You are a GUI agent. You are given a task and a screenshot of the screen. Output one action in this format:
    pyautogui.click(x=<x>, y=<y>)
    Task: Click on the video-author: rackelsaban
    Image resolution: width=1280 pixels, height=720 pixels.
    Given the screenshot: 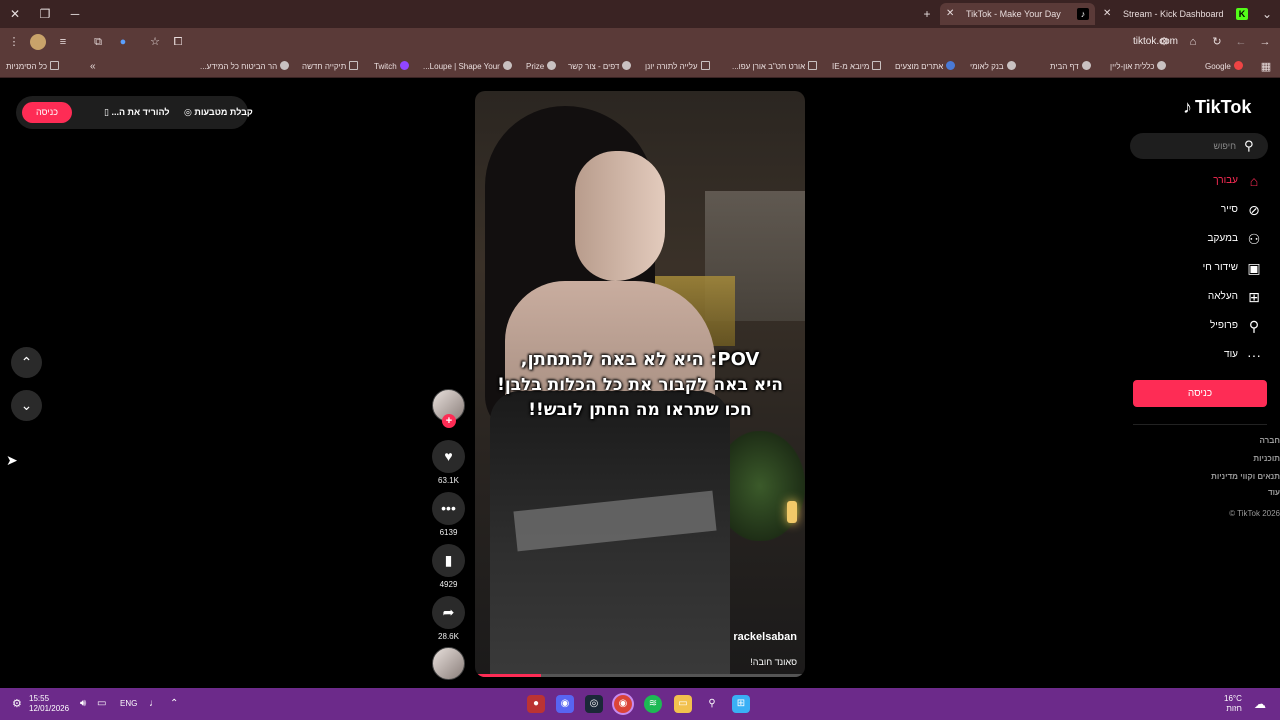 What is the action you would take?
    pyautogui.click(x=765, y=637)
    